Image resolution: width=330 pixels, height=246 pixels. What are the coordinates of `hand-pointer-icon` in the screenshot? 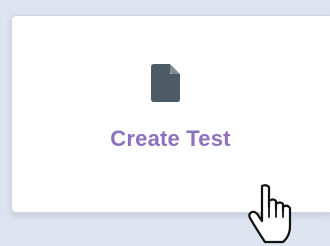 It's located at (270, 214).